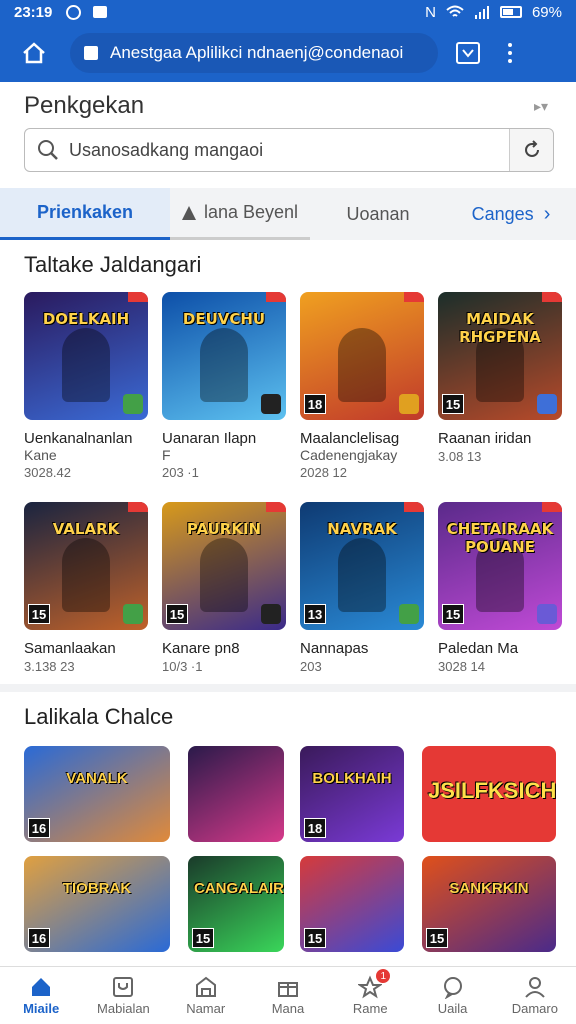 This screenshot has width=576, height=1024. What do you see at coordinates (489, 794) in the screenshot?
I see `game-card: JSILFKSICH` at bounding box center [489, 794].